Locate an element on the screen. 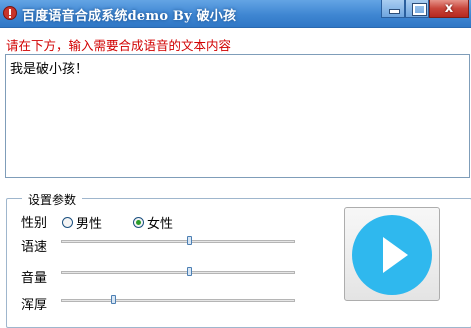 The width and height of the screenshot is (471, 328). speed-slider-thumb is located at coordinates (189, 240).